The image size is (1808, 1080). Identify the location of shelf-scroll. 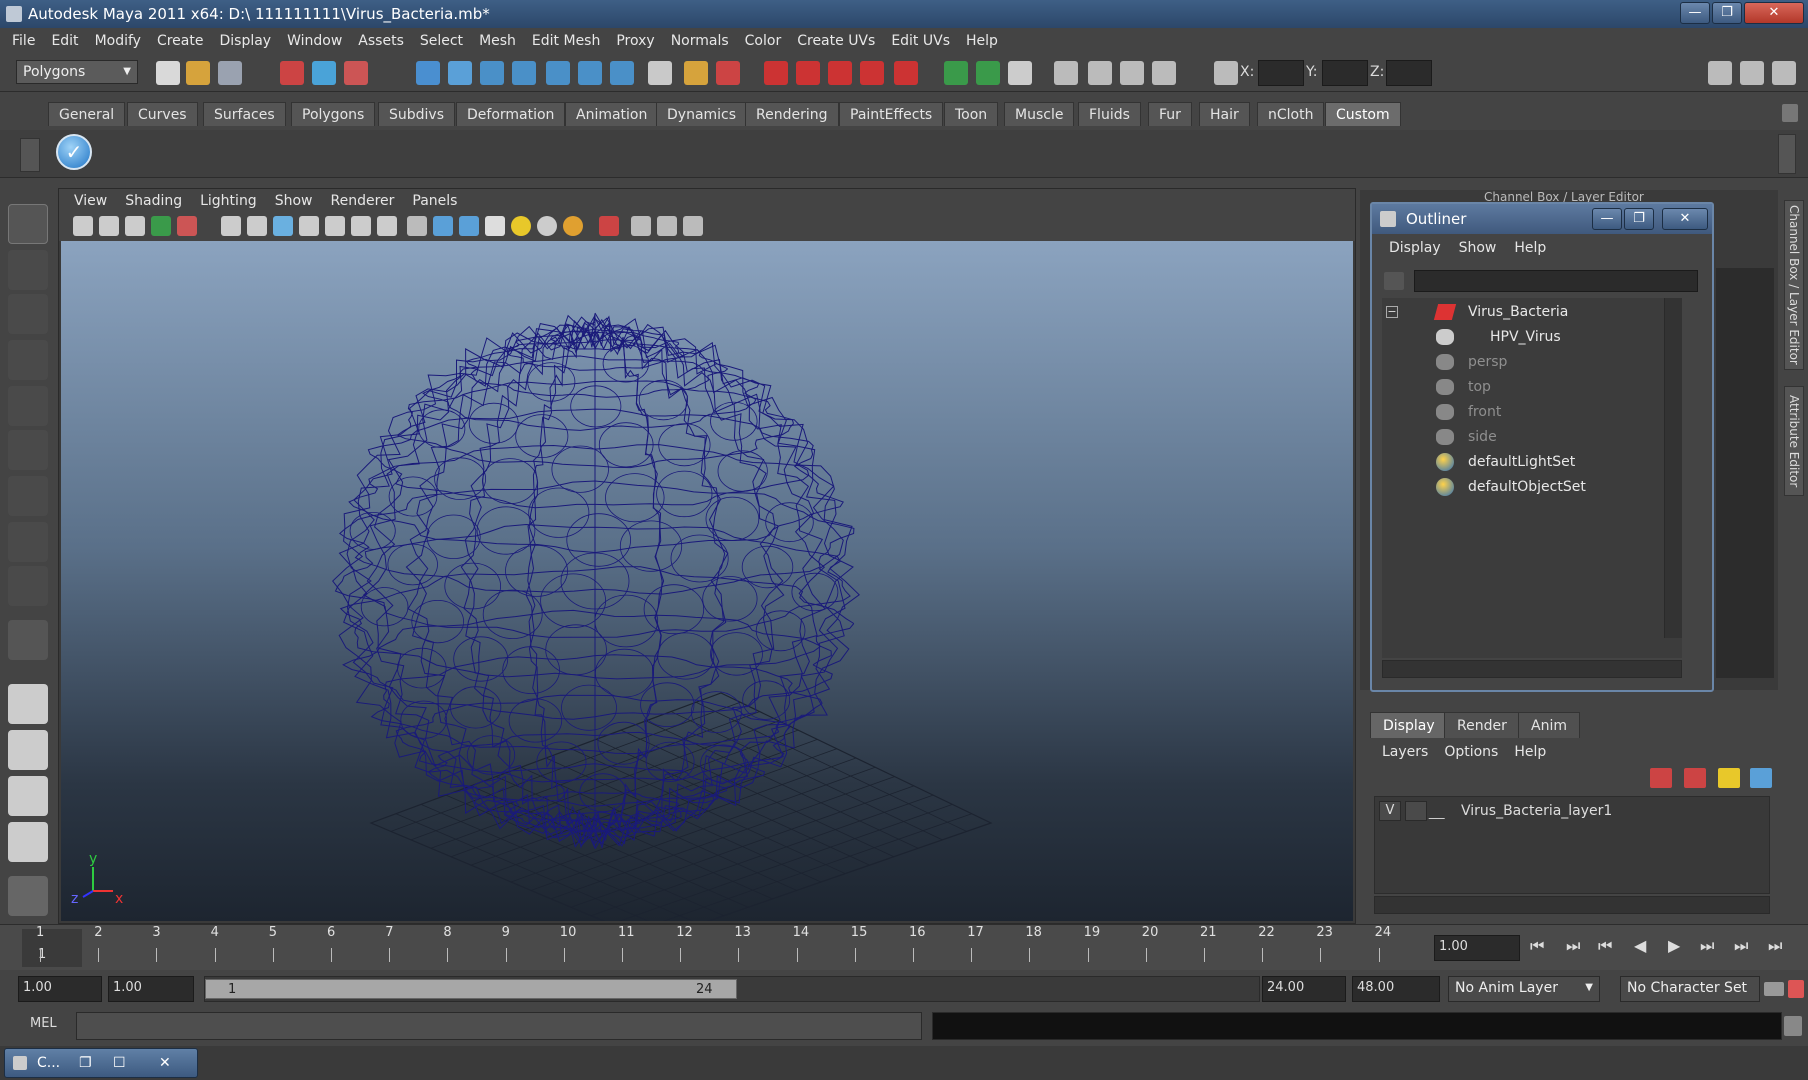
(1787, 154).